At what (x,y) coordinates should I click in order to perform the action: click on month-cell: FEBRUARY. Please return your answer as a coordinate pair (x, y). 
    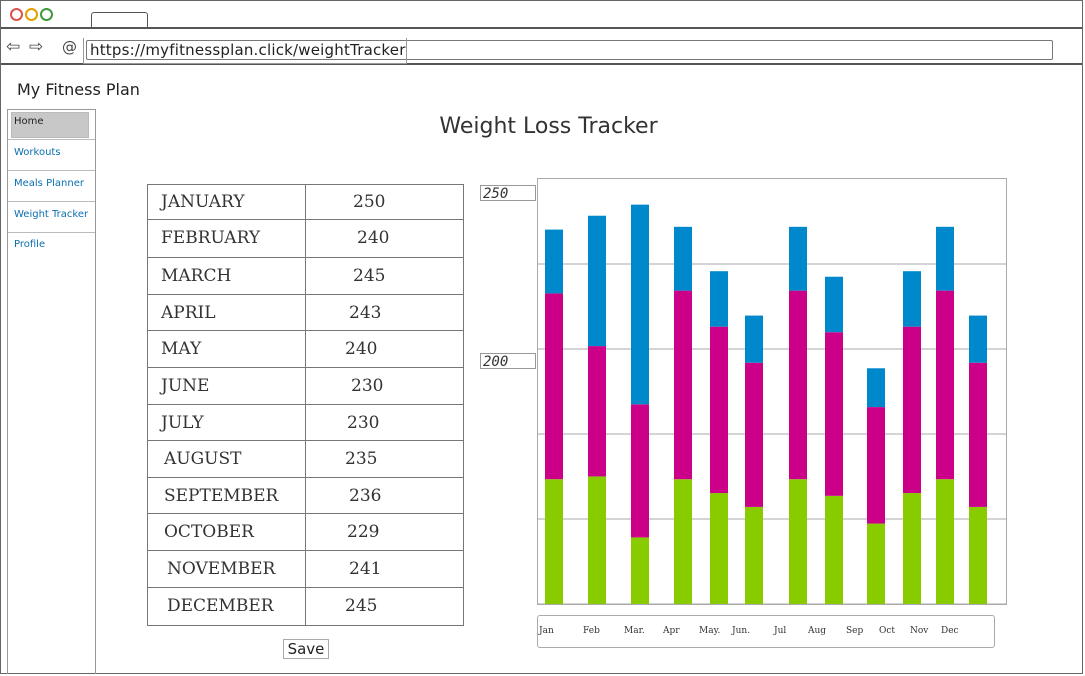
    Looking at the image, I should click on (211, 238).